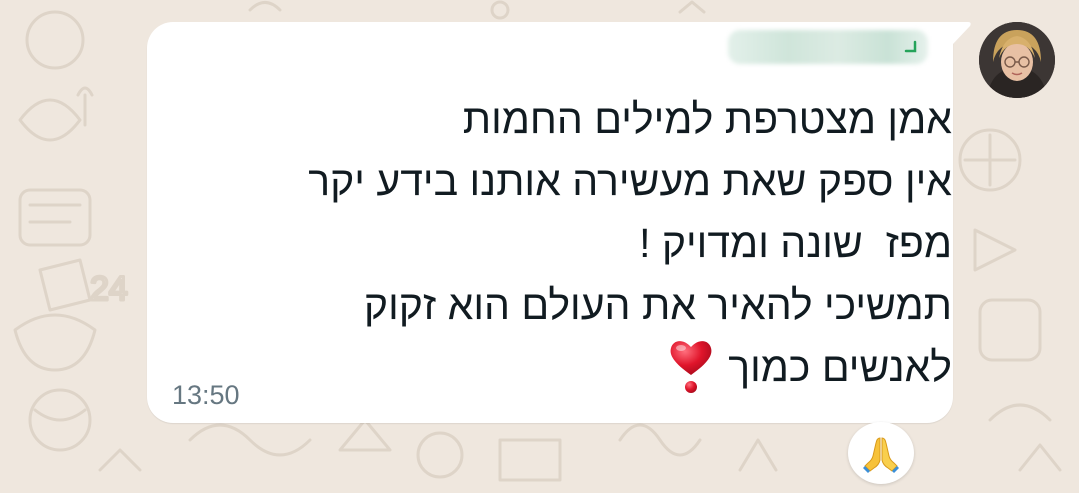  What do you see at coordinates (960, 33) in the screenshot?
I see `bubble-tail` at bounding box center [960, 33].